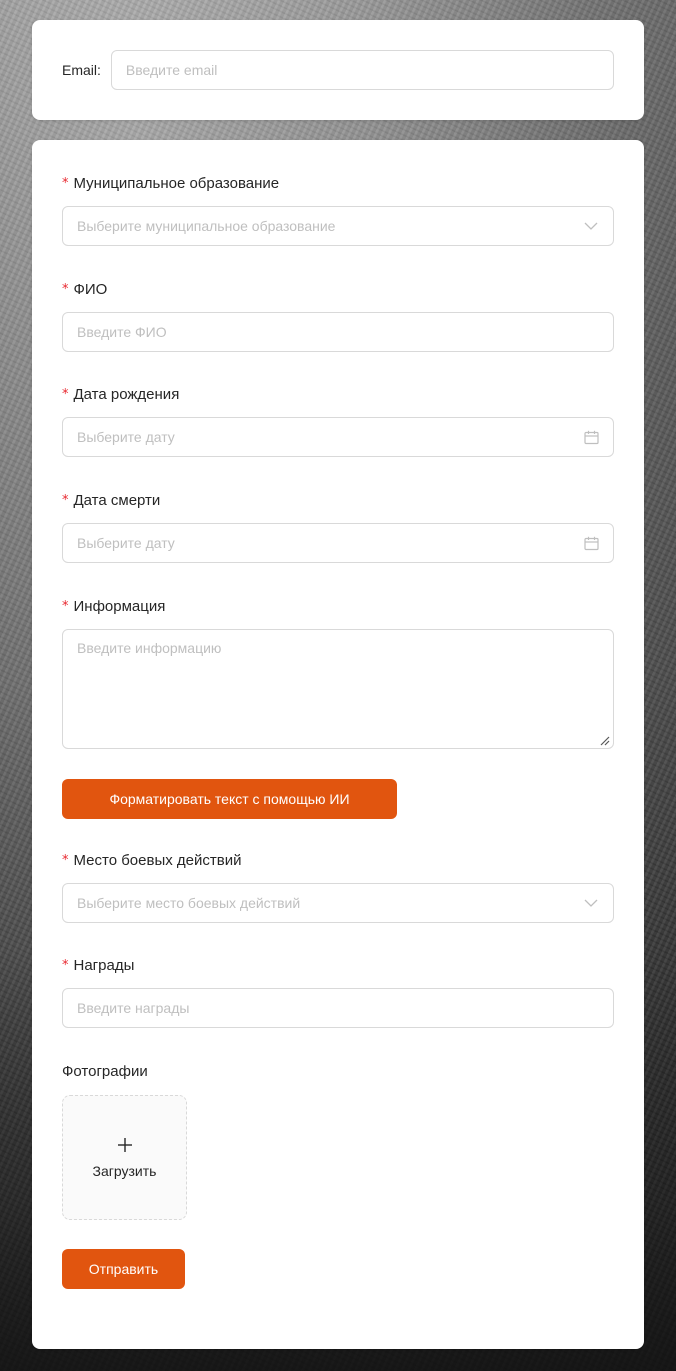  Describe the element at coordinates (338, 1072) in the screenshot. I see `photos-field: Фотографии` at that location.